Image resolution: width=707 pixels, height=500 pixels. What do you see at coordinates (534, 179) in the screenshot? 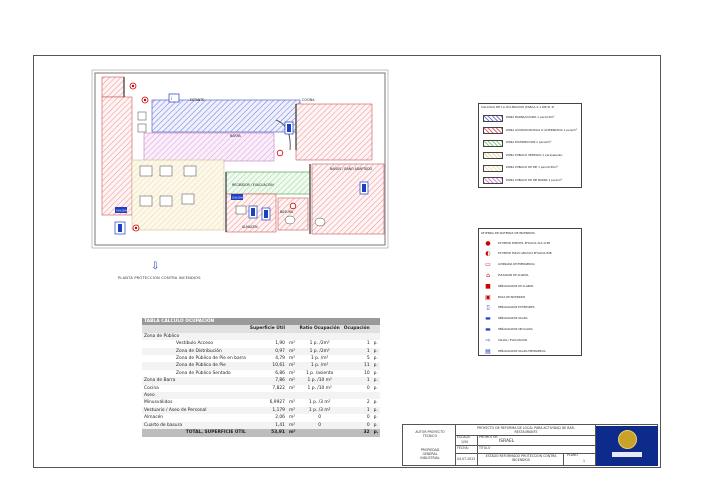
I see `zone-legend-text: ZONA PUBLICO DE PIE BARRA 1 pers/m²` at bounding box center [534, 179].